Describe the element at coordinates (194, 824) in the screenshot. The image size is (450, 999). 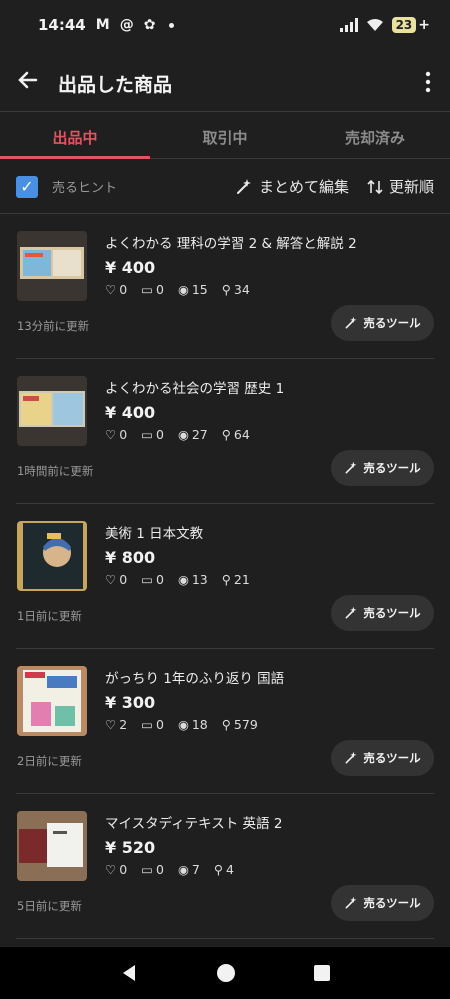
I see `item-name: マイスタディテキスト 英語 2` at that location.